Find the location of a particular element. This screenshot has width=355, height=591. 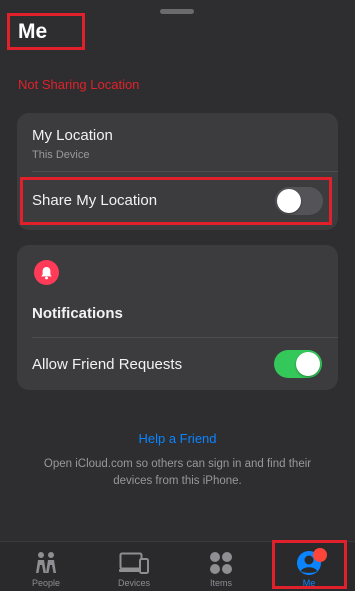

tab-label: Items is located at coordinates (220, 583).